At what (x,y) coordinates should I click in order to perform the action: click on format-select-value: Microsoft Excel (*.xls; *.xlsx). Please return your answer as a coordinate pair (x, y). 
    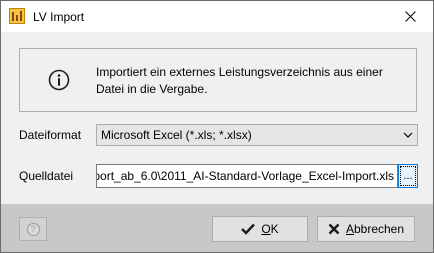
    Looking at the image, I should click on (176, 135).